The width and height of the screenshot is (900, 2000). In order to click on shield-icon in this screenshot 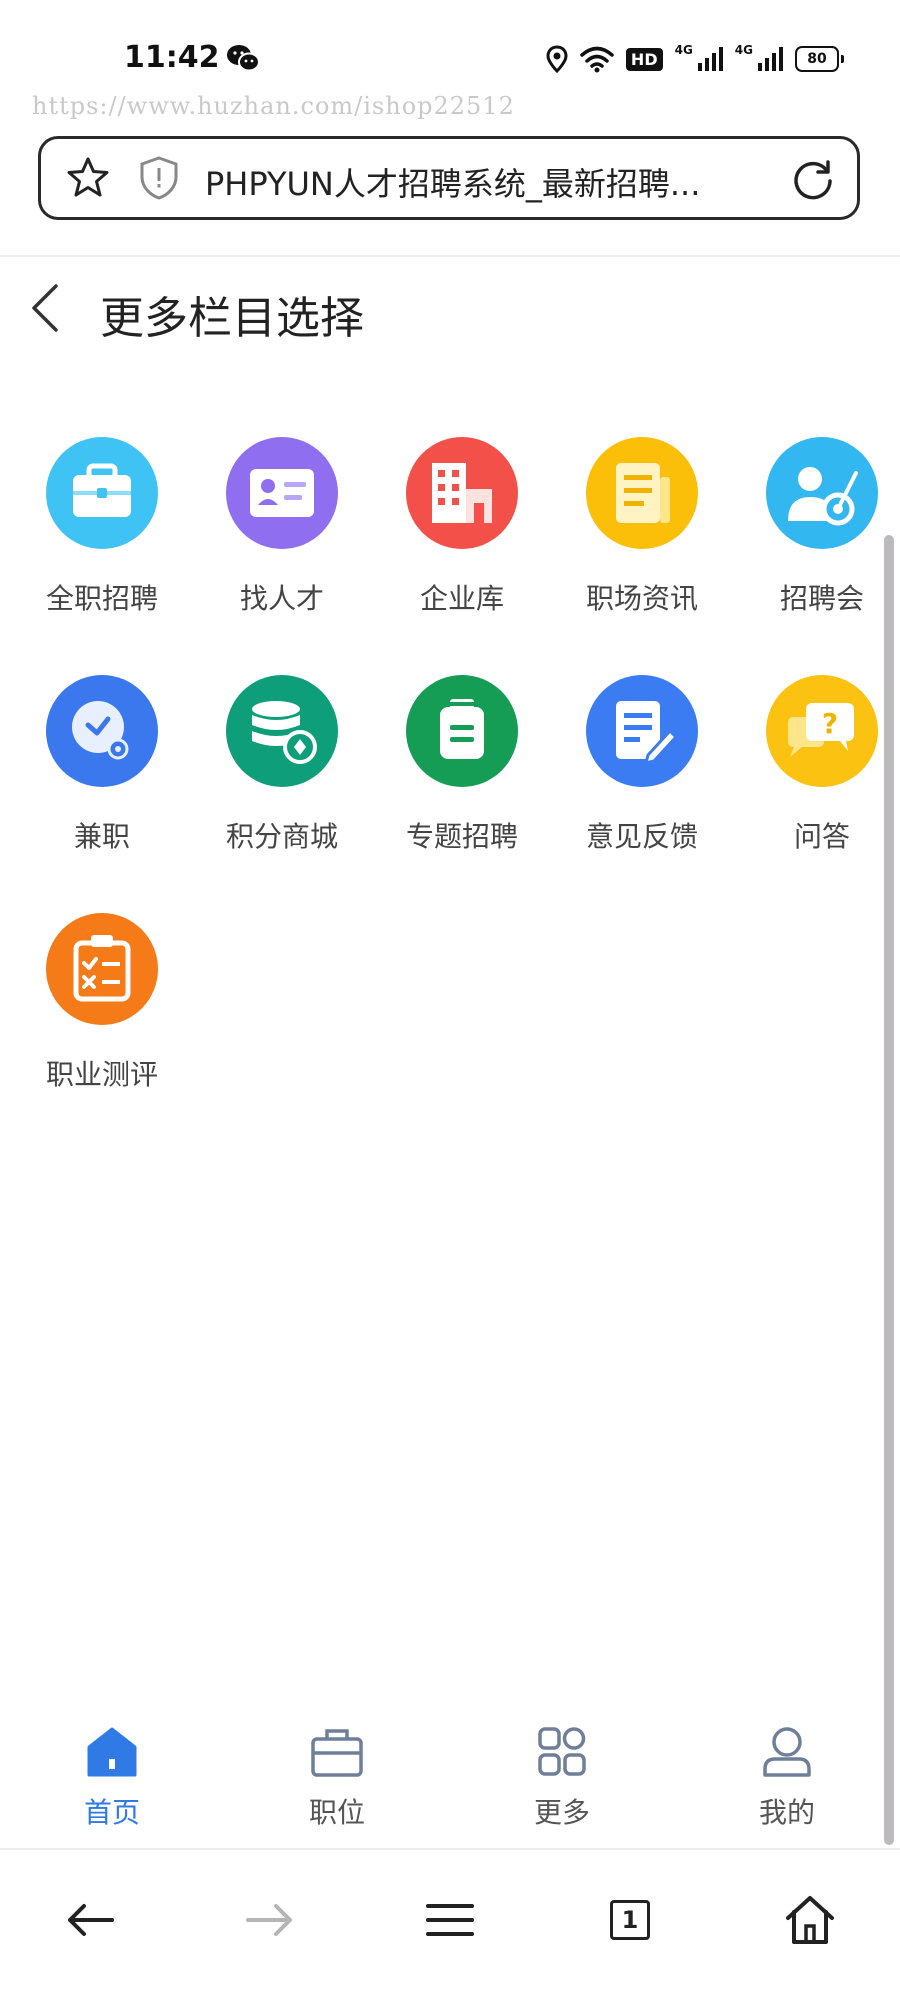, I will do `click(159, 178)`.